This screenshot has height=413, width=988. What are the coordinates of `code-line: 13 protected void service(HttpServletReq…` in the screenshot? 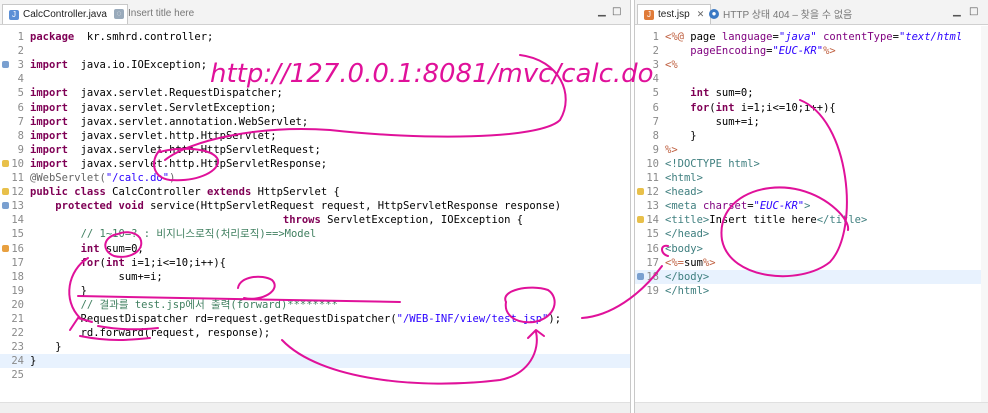 It's located at (315, 206).